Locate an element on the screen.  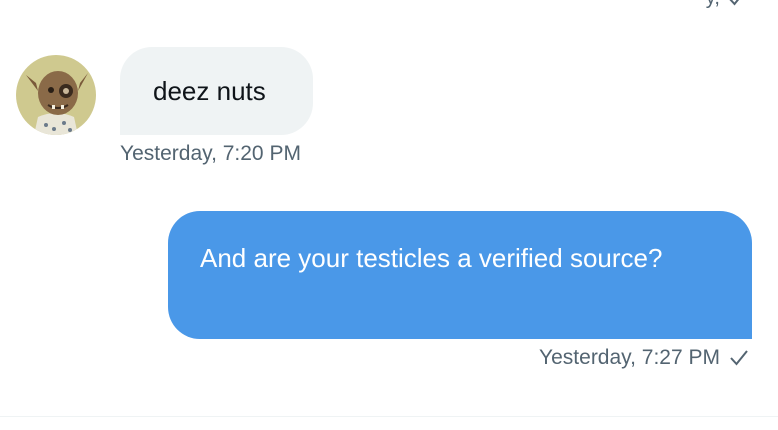
previous-timestamp-fragment: y, is located at coordinates (713, 5).